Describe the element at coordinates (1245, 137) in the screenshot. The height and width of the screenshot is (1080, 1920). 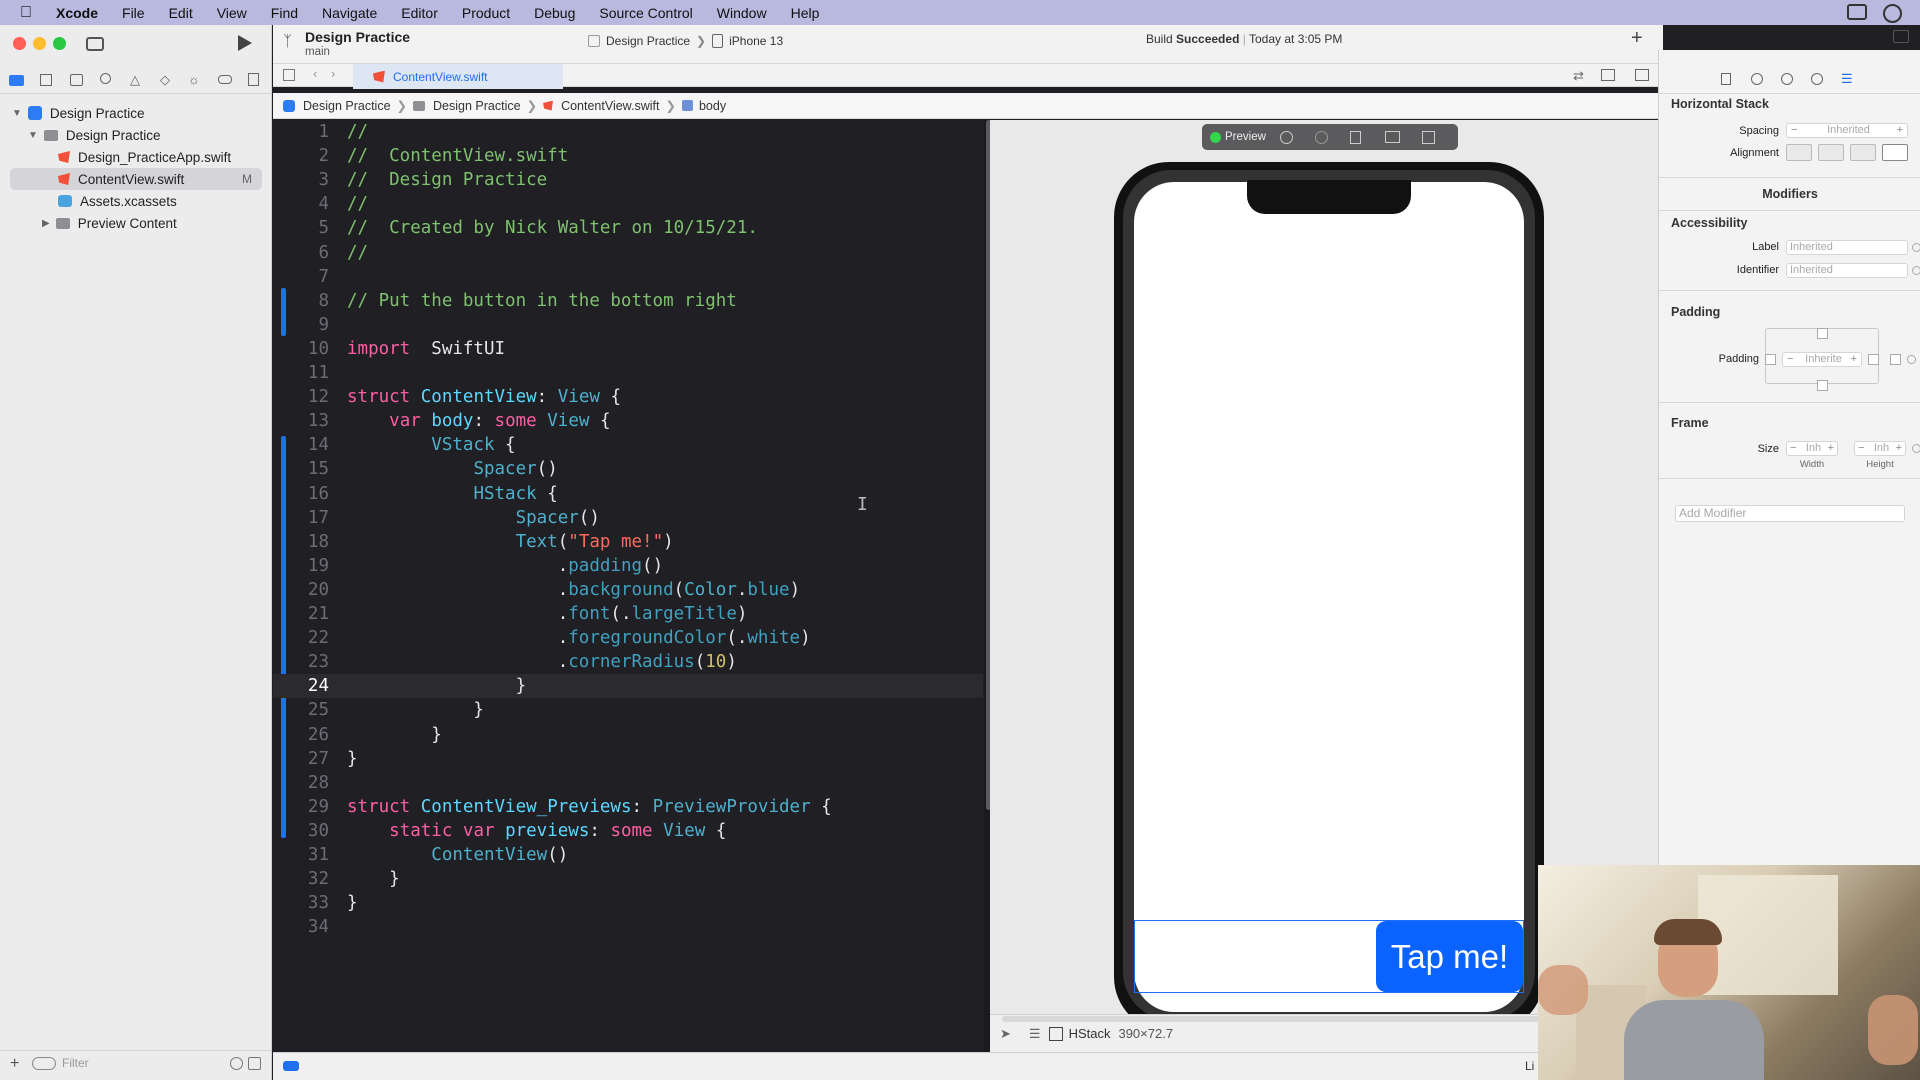
I see `preview-toolbar-label: Preview` at that location.